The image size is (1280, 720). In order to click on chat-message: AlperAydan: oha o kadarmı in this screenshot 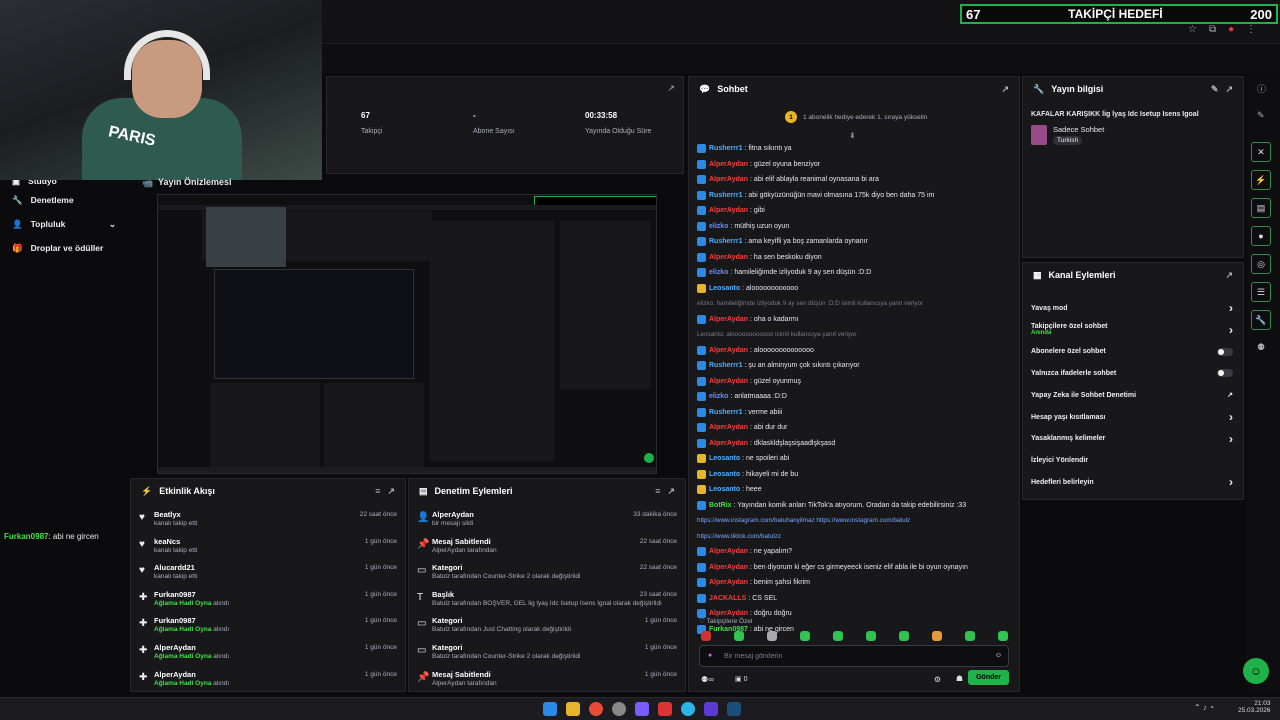, I will do `click(855, 320)`.